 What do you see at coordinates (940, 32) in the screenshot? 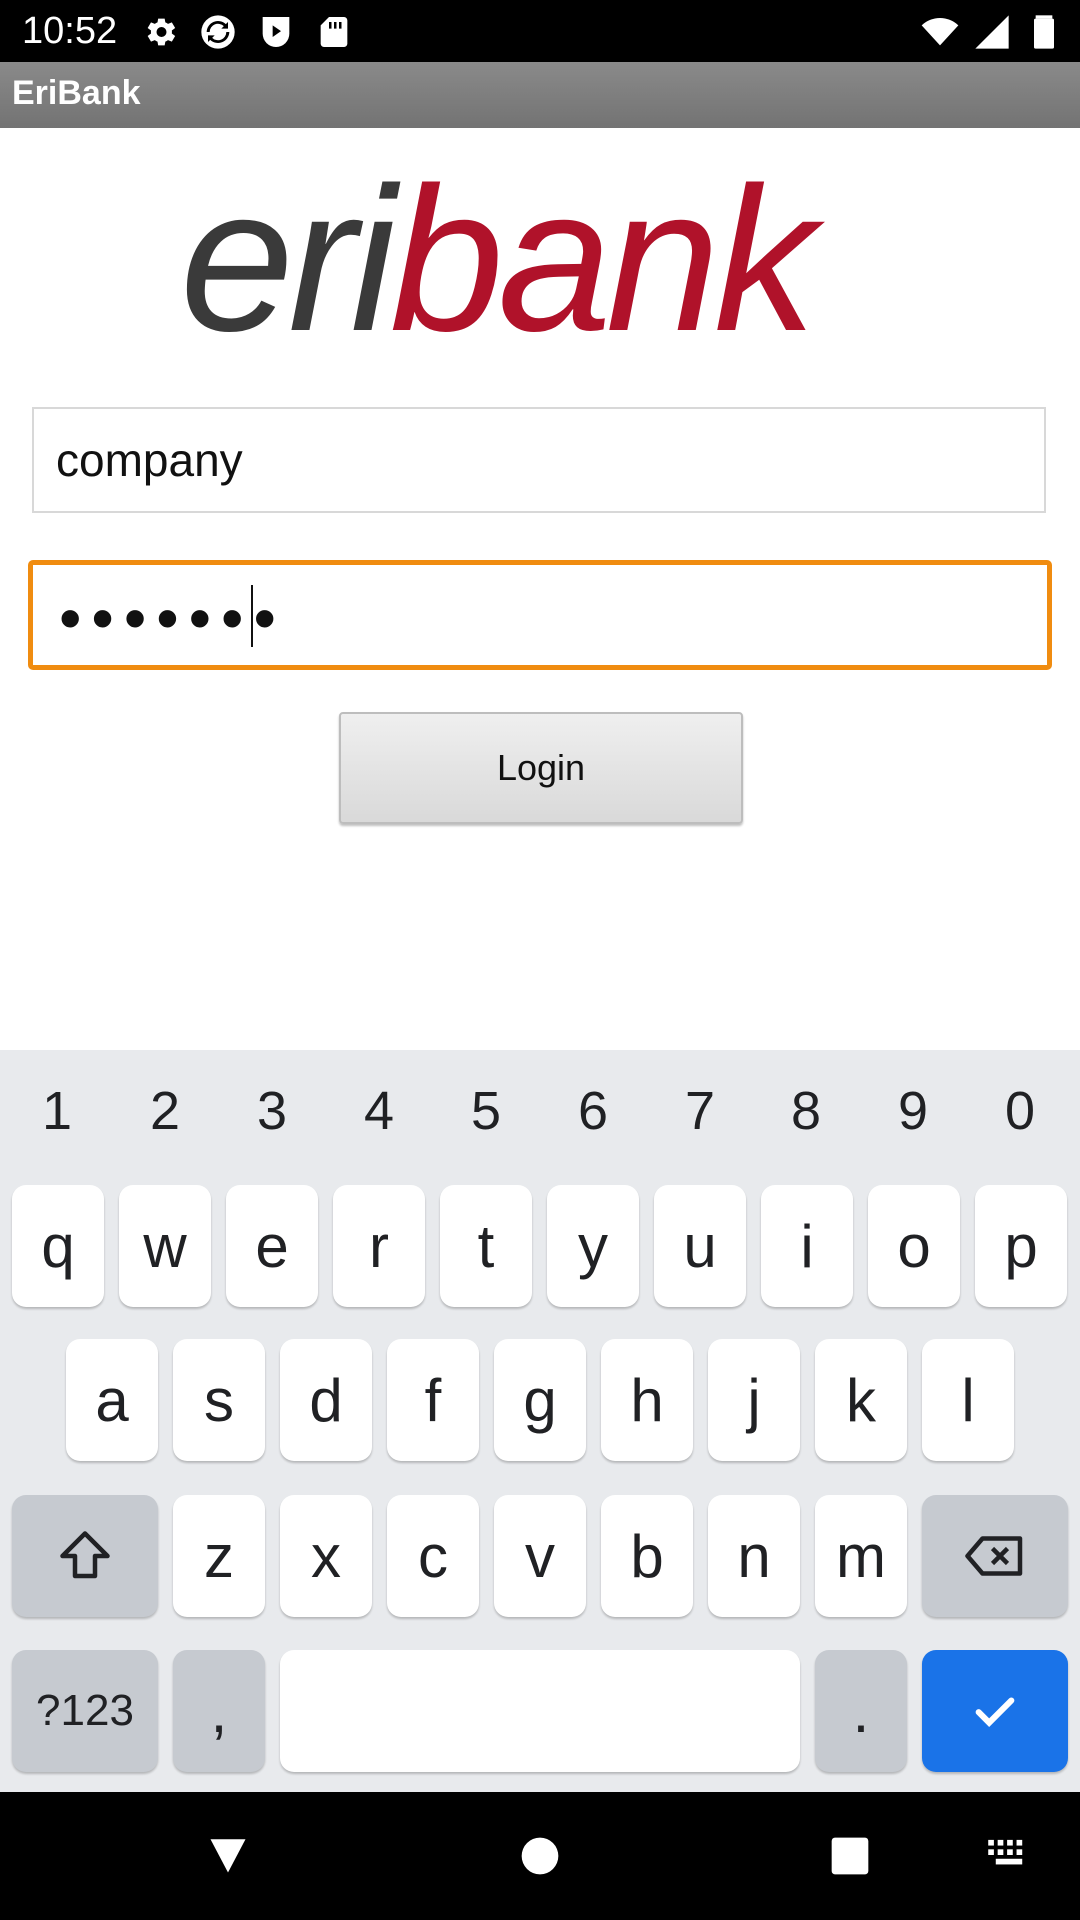
I see `wifi-icon` at bounding box center [940, 32].